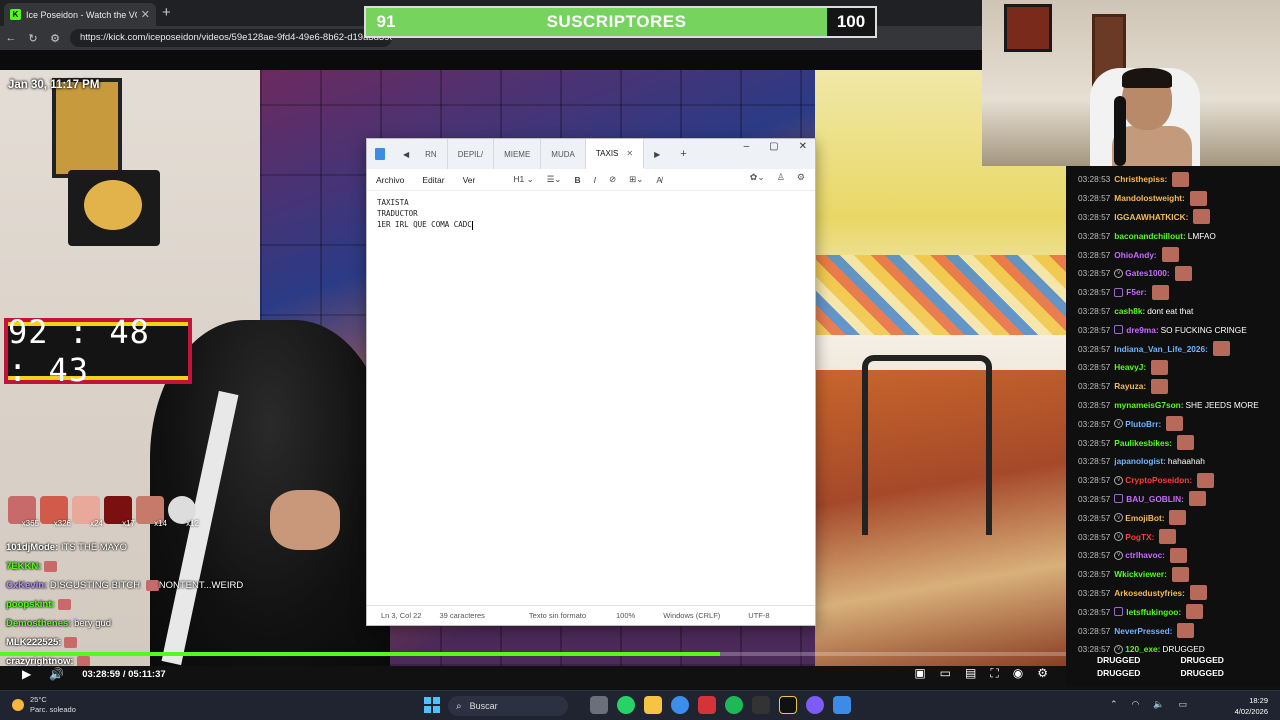 This screenshot has width=1280, height=720. Describe the element at coordinates (599, 705) in the screenshot. I see `task-view-icon` at that location.